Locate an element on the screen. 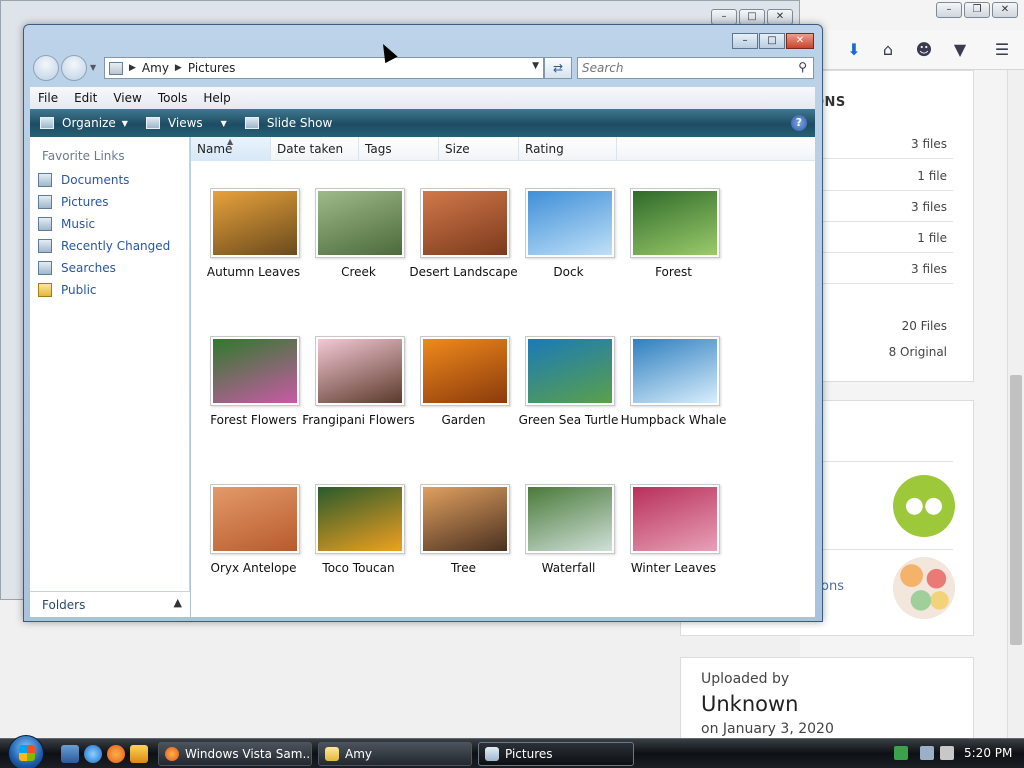  menu-file: File is located at coordinates (48, 98).